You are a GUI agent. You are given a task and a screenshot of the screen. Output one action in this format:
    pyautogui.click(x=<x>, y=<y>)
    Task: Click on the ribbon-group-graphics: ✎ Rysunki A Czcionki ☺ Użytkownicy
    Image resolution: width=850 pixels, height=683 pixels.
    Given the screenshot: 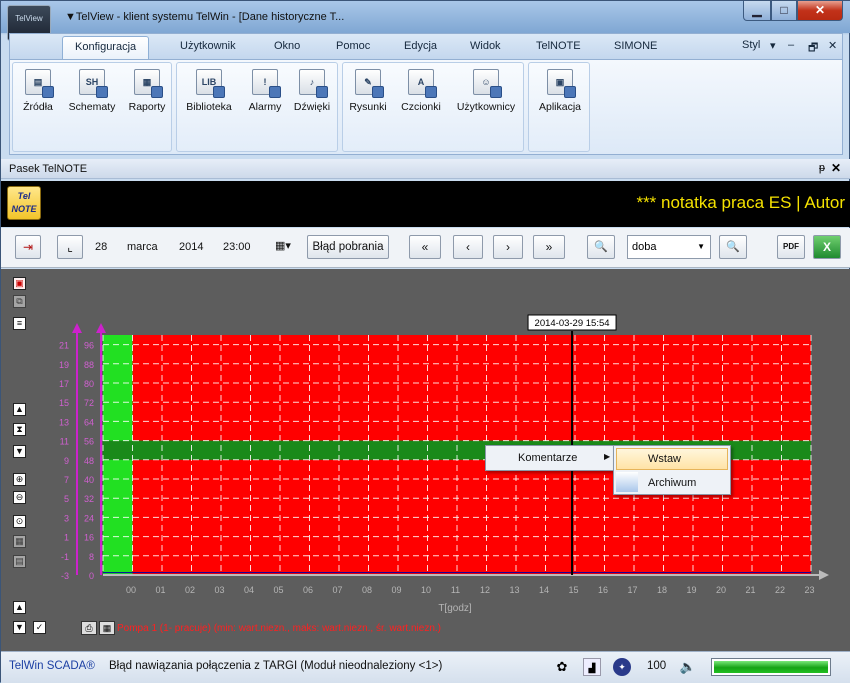 What is the action you would take?
    pyautogui.click(x=433, y=107)
    